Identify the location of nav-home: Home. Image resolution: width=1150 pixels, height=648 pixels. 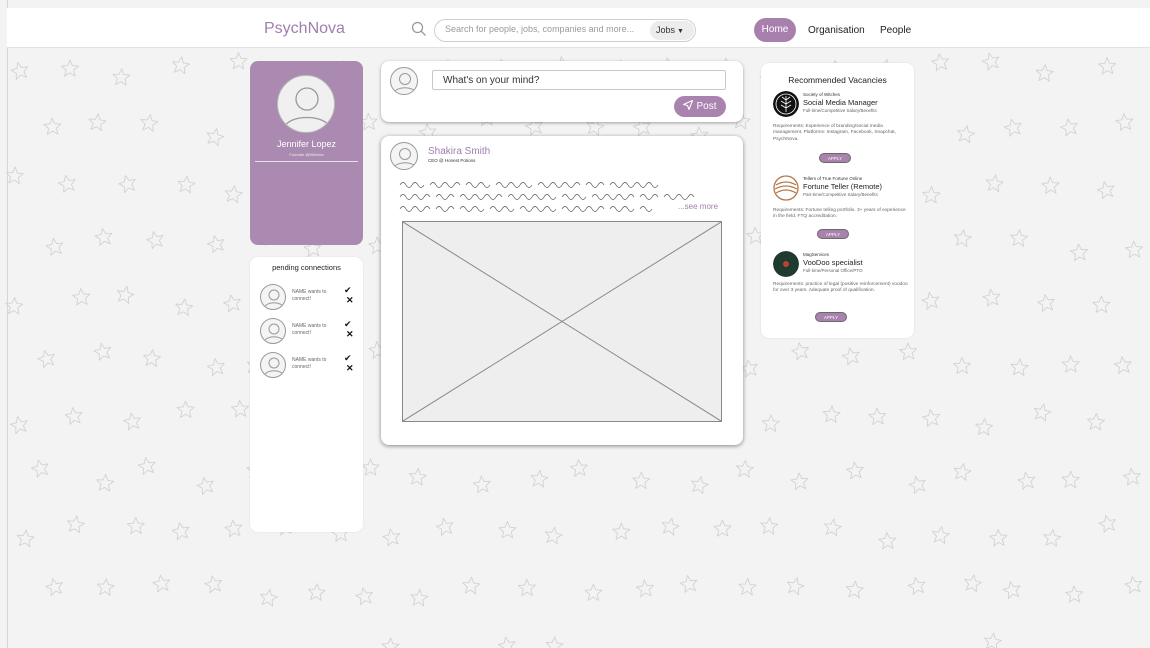
(775, 30).